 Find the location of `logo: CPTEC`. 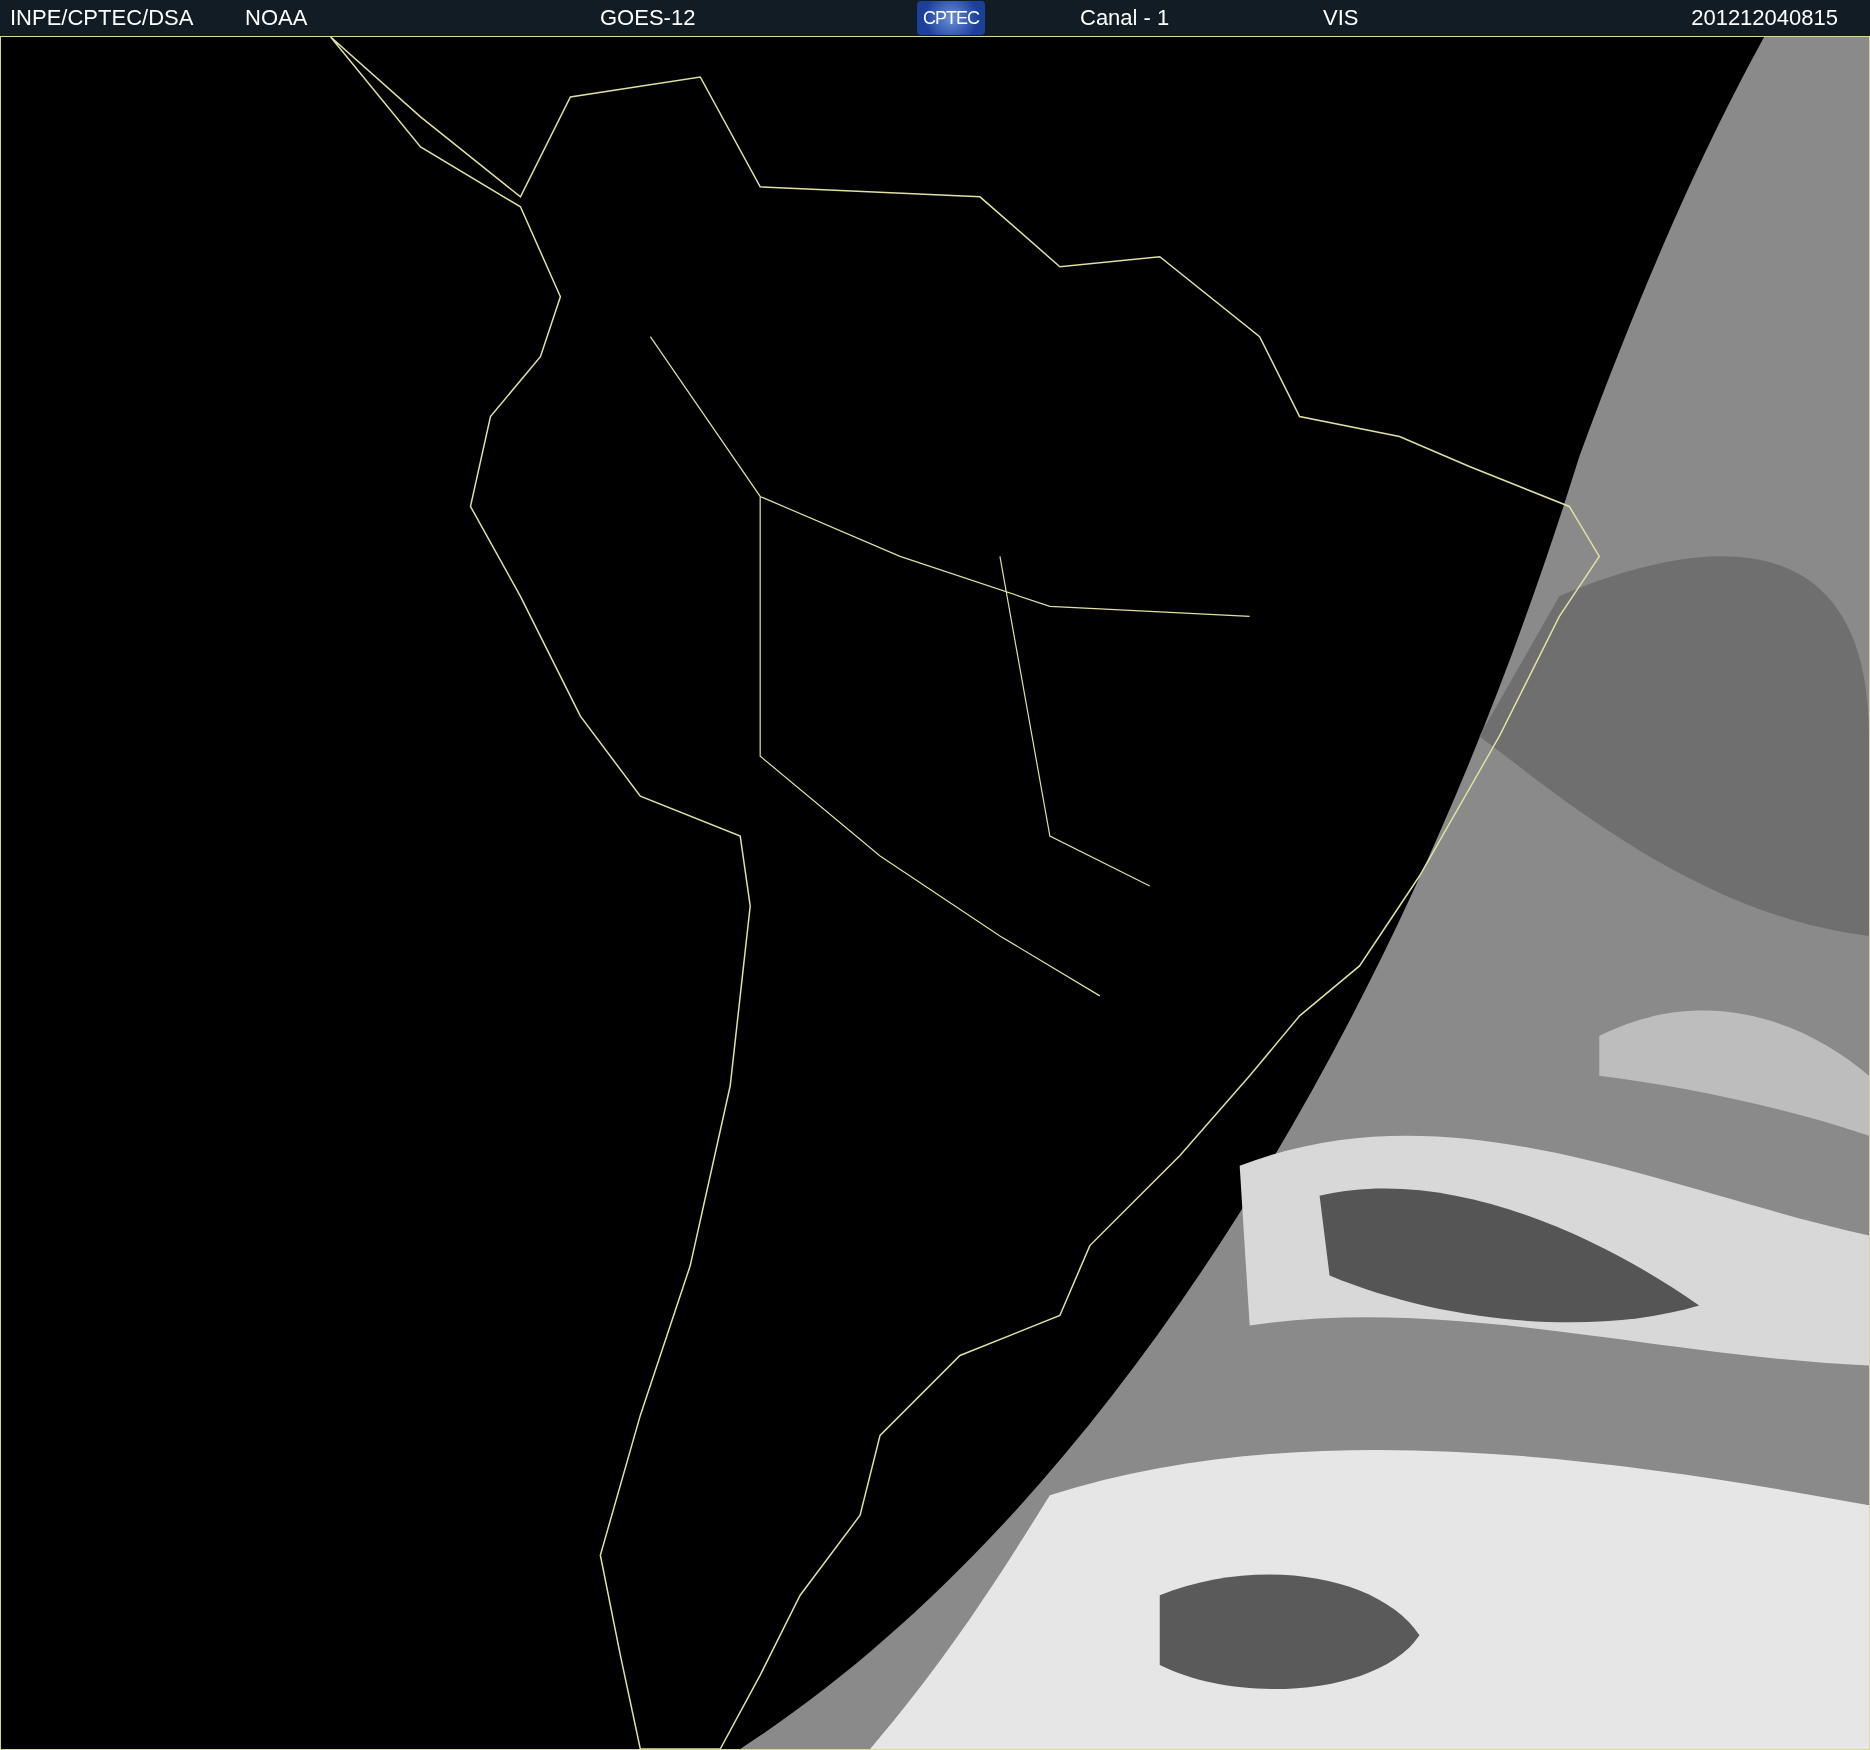

logo: CPTEC is located at coordinates (951, 18).